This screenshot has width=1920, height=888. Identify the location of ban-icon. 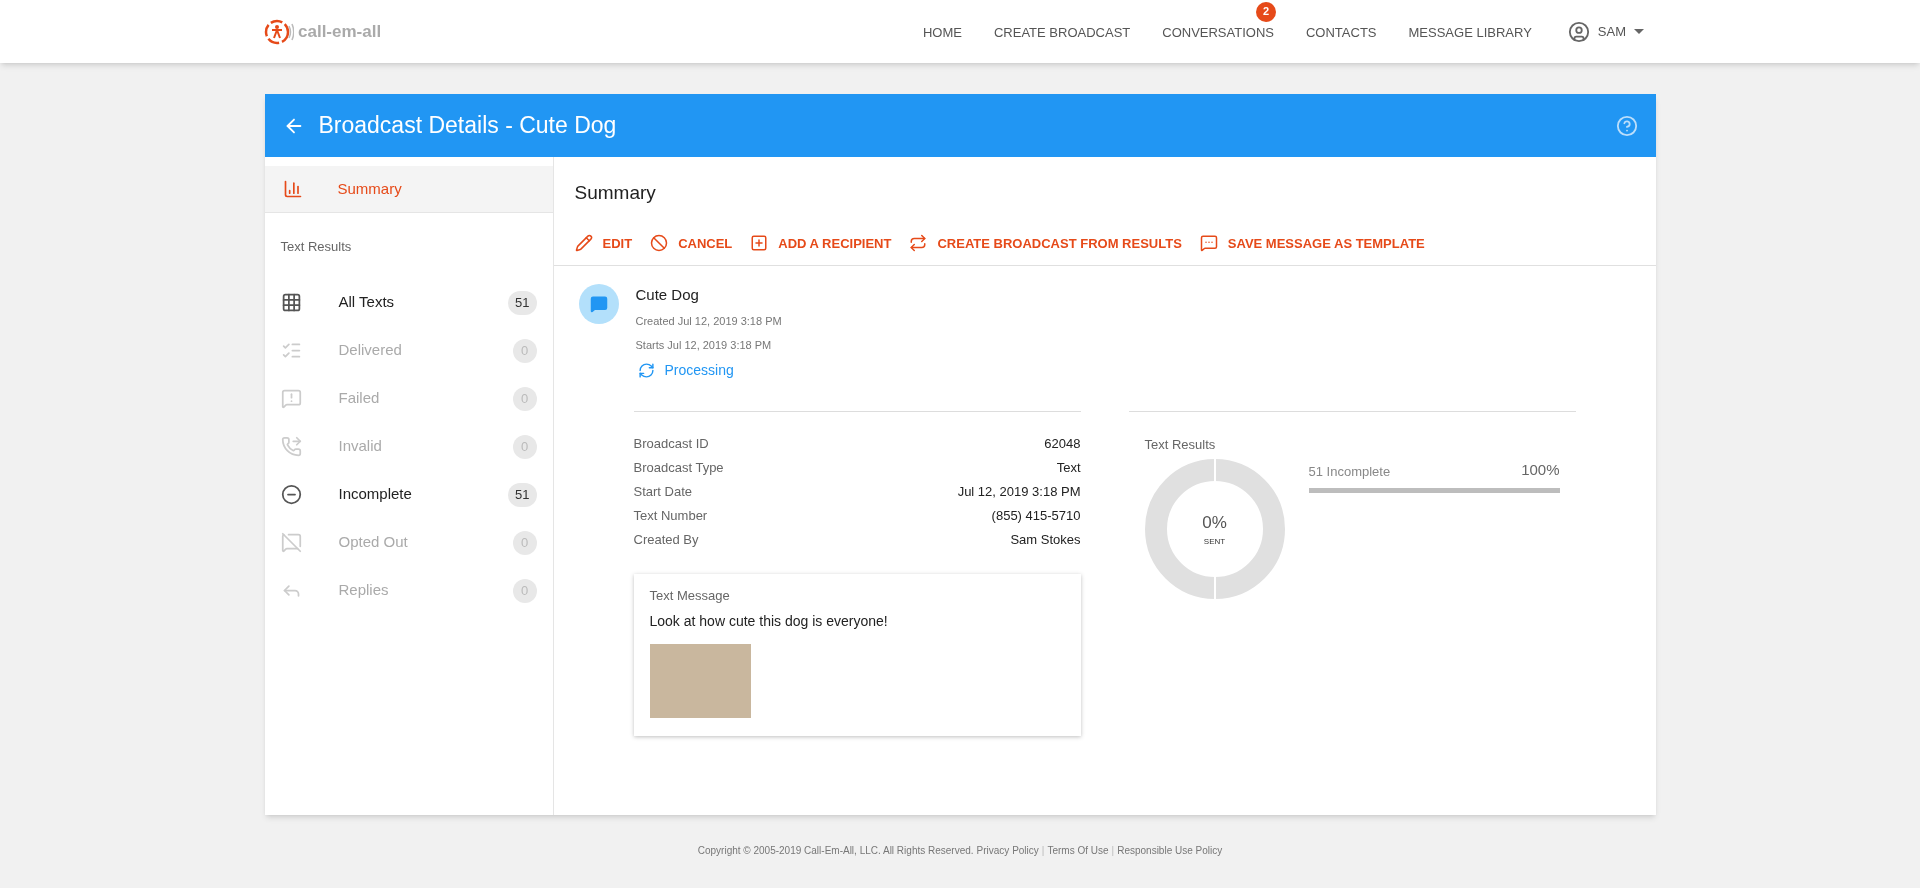
(659, 243).